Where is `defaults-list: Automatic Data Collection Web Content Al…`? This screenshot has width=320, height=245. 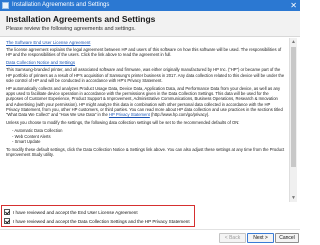 defaults-list: Automatic Data Collection Web Content Al… is located at coordinates (148, 136).